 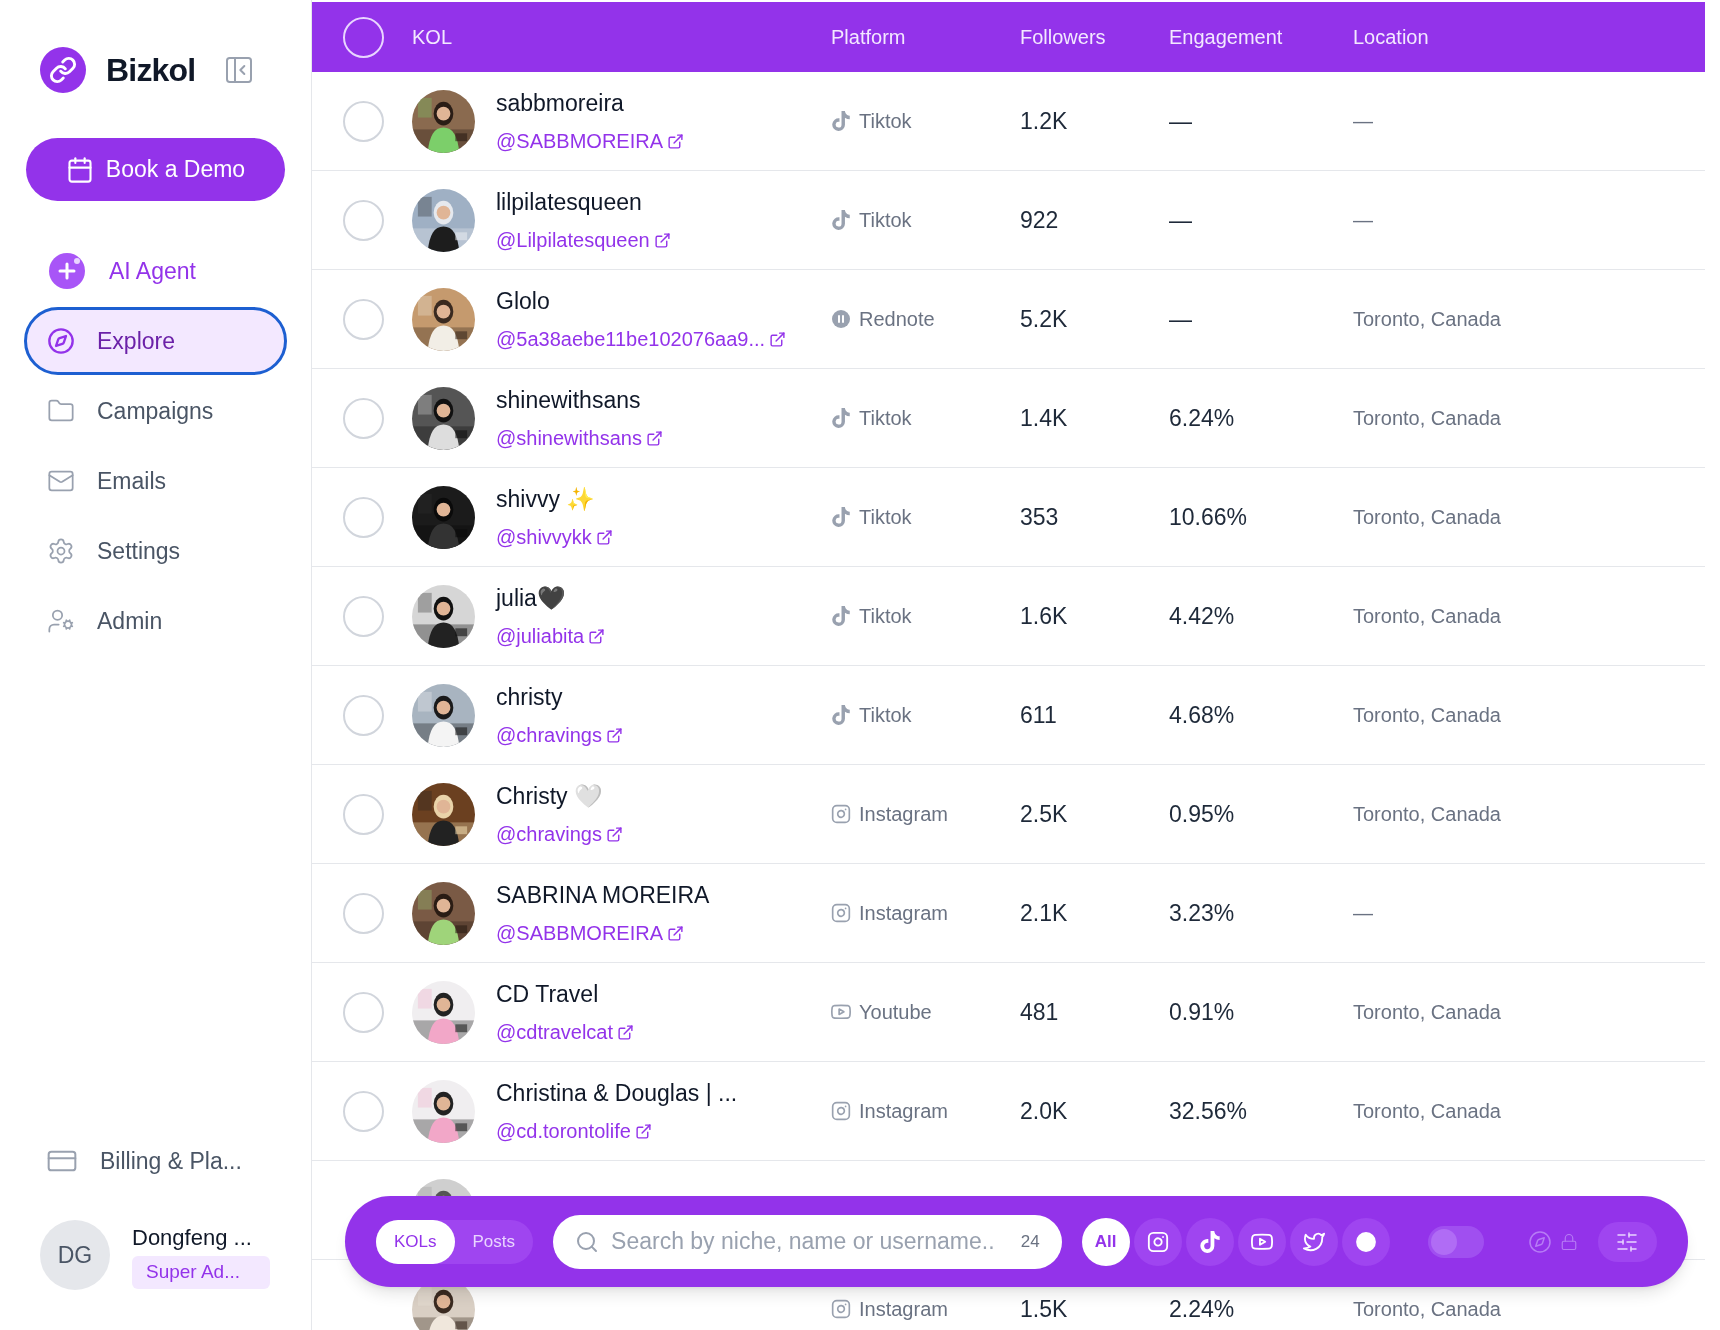 I want to click on camera-icon, so click(x=1157, y=1241).